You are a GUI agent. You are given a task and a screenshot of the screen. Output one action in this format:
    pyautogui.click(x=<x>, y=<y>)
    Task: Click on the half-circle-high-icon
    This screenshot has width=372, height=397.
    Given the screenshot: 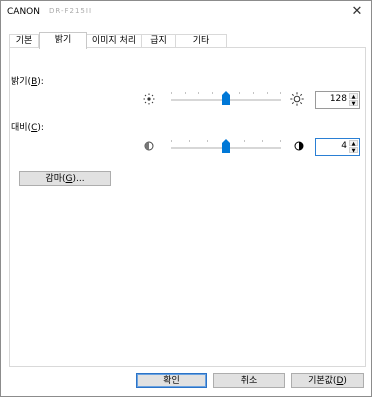 What is the action you would take?
    pyautogui.click(x=299, y=146)
    